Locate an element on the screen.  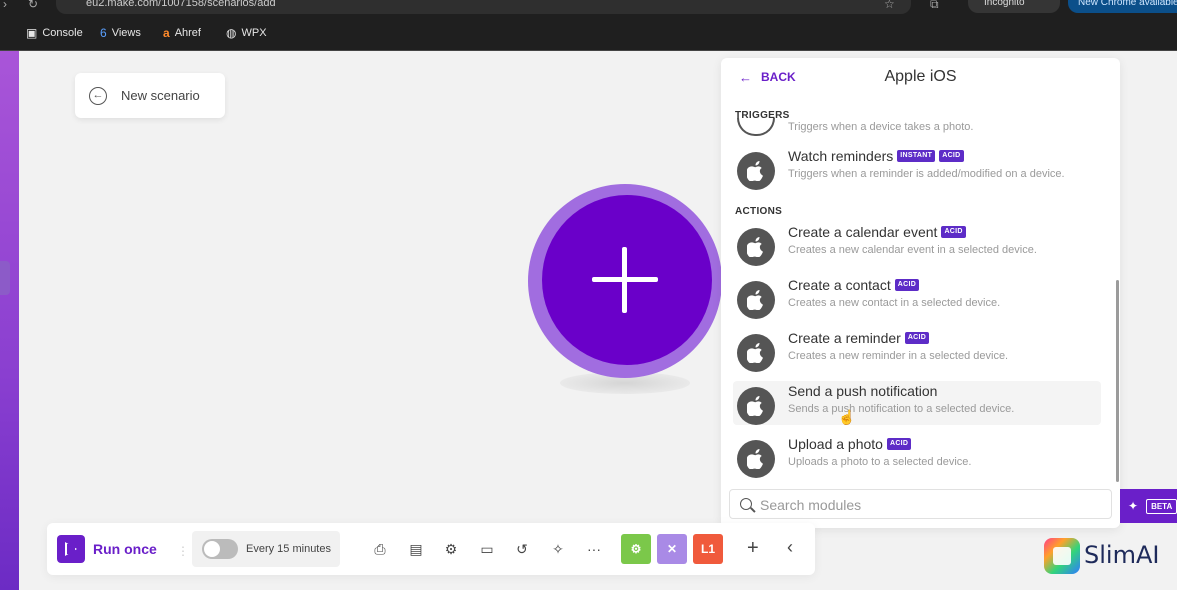
address-bar: eu2.make.com/1007158/scenarios/add is located at coordinates (483, 7).